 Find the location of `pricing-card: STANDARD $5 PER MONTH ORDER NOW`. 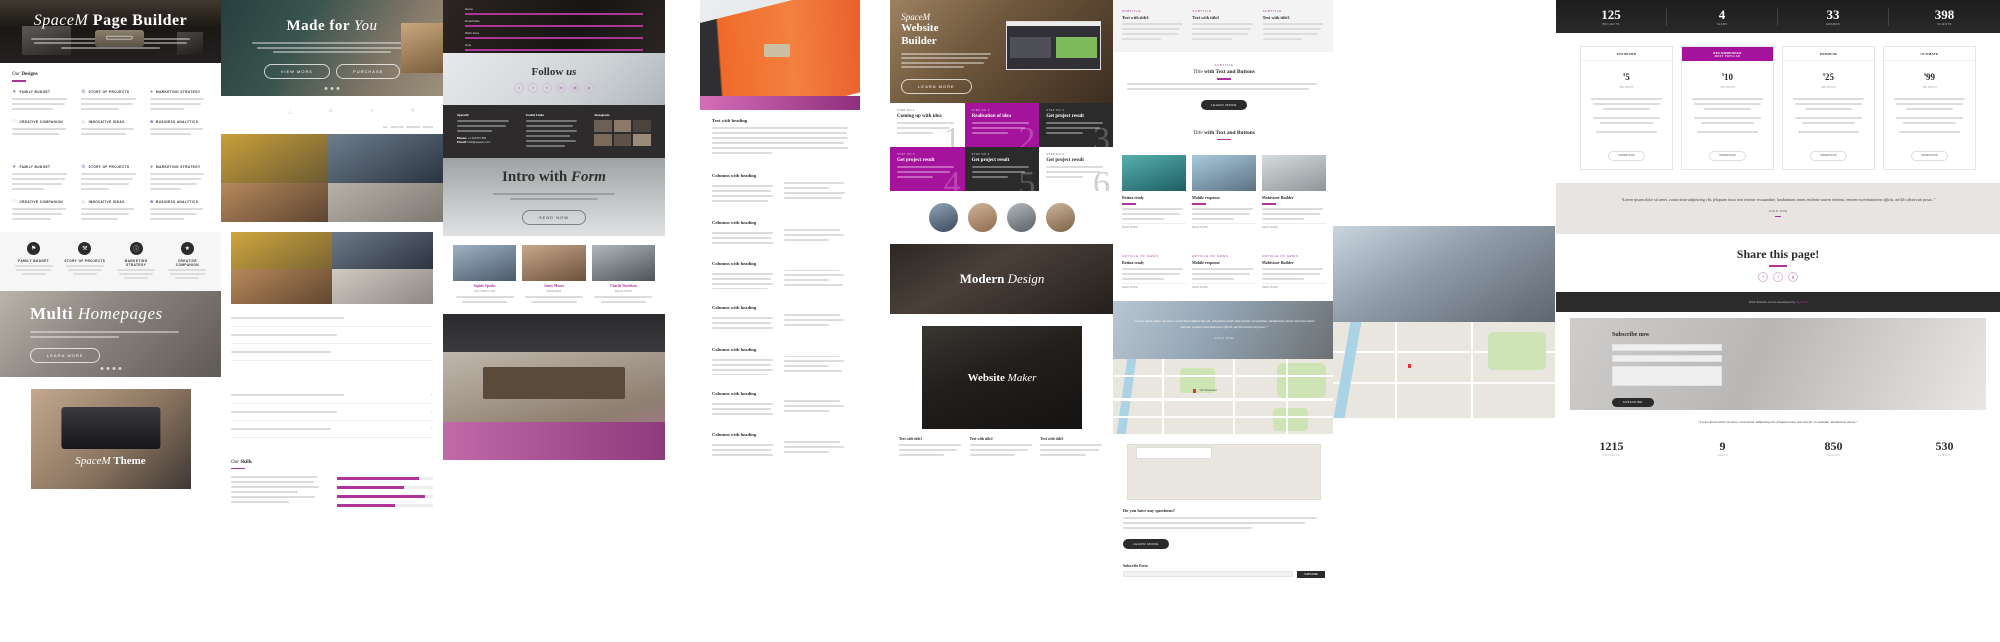

pricing-card: STANDARD $5 PER MONTH ORDER NOW is located at coordinates (1626, 108).